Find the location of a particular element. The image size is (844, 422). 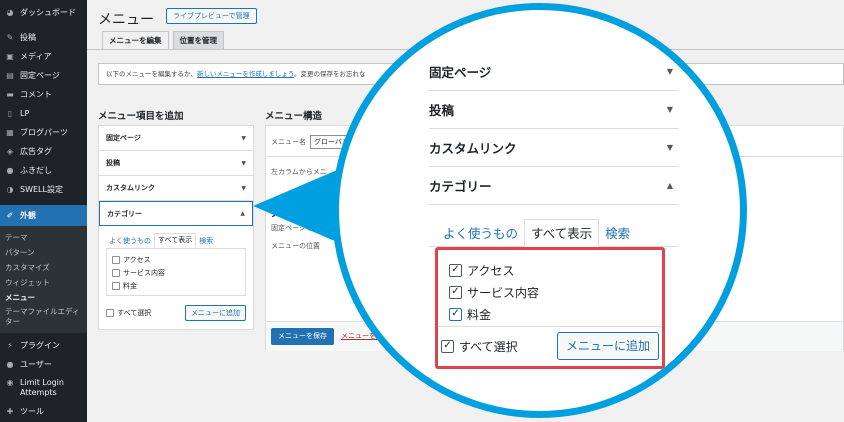

zoom-accordion-categories: カテゴリー ▲ is located at coordinates (554, 186).